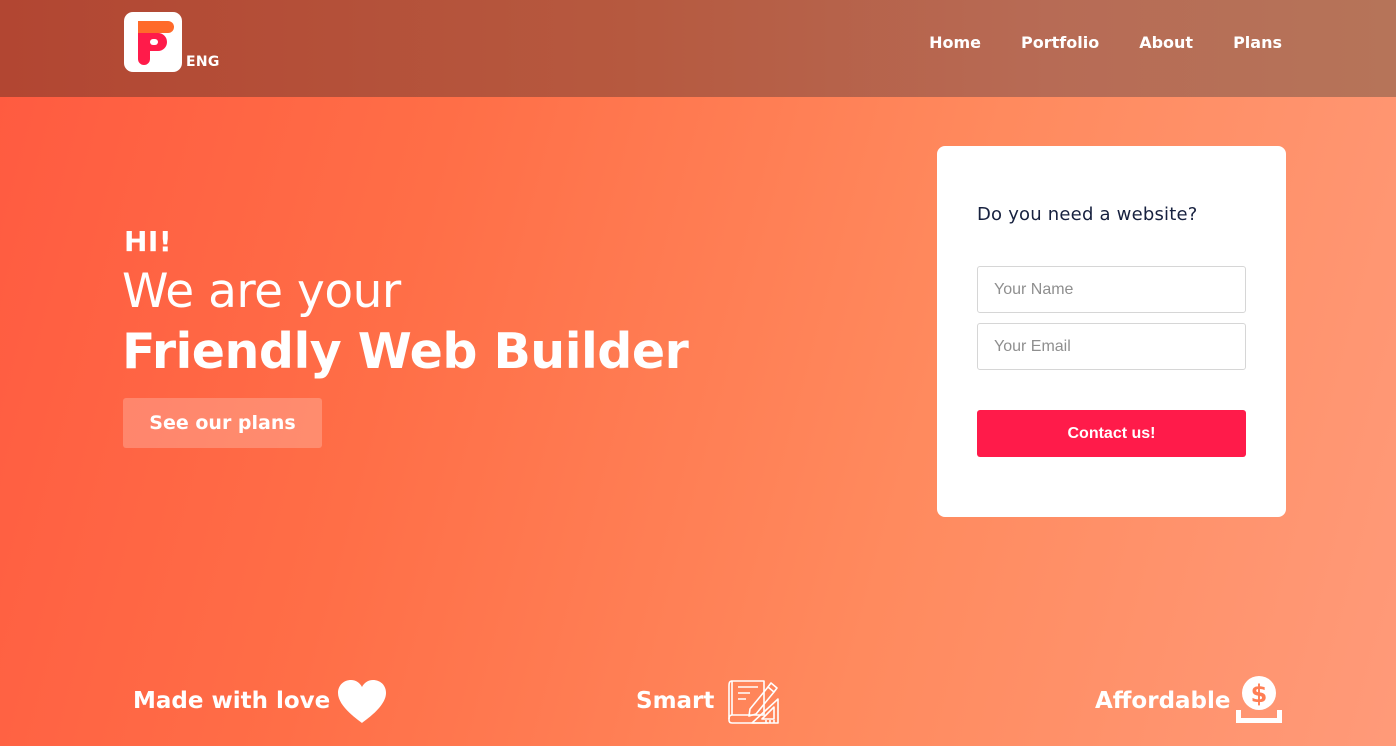  Describe the element at coordinates (698, 48) in the screenshot. I see `site-header: ENG Home Portfolio About Plans` at that location.